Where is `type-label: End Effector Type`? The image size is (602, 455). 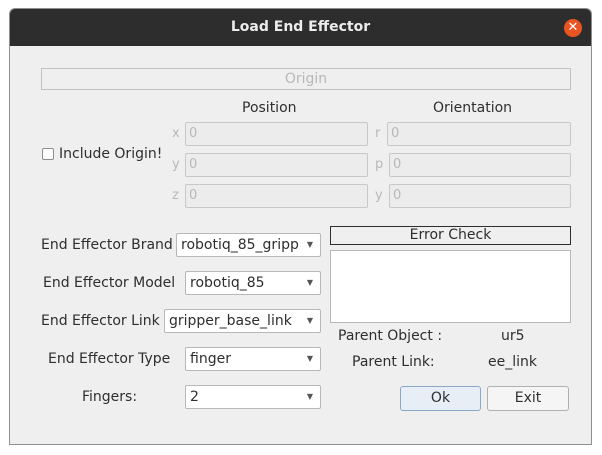
type-label: End Effector Type is located at coordinates (109, 359).